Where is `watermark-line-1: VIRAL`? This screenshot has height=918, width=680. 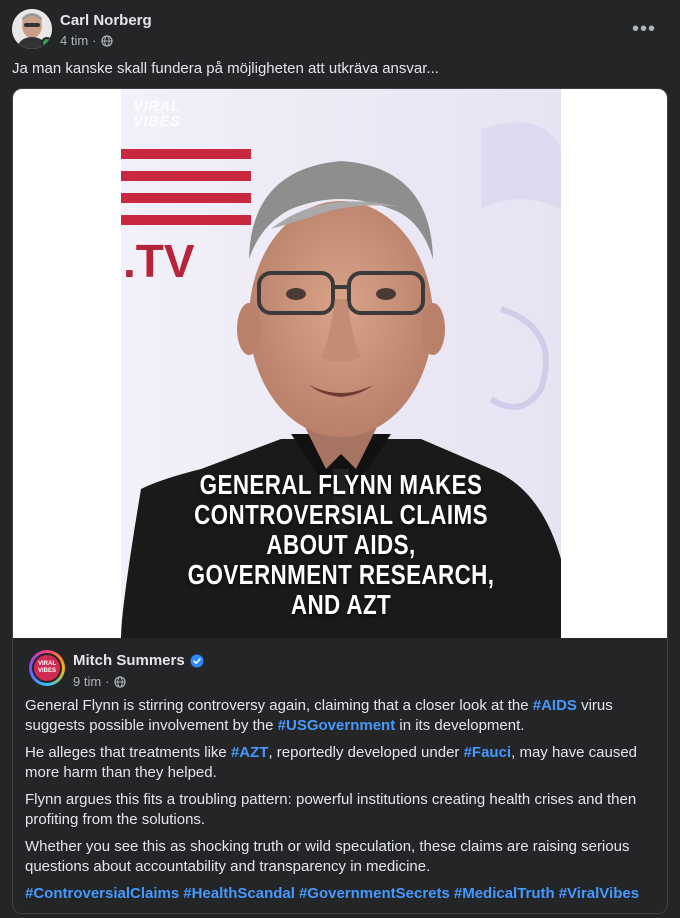 watermark-line-1: VIRAL is located at coordinates (157, 106).